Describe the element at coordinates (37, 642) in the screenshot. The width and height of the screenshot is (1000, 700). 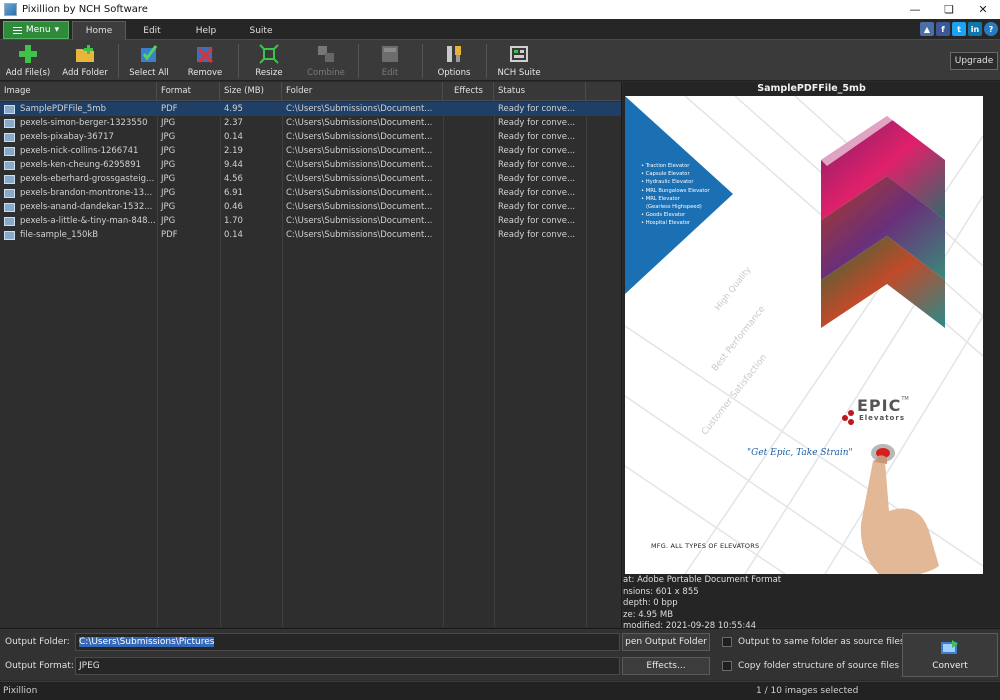
I see `output-folder-label: Output Folder:` at that location.